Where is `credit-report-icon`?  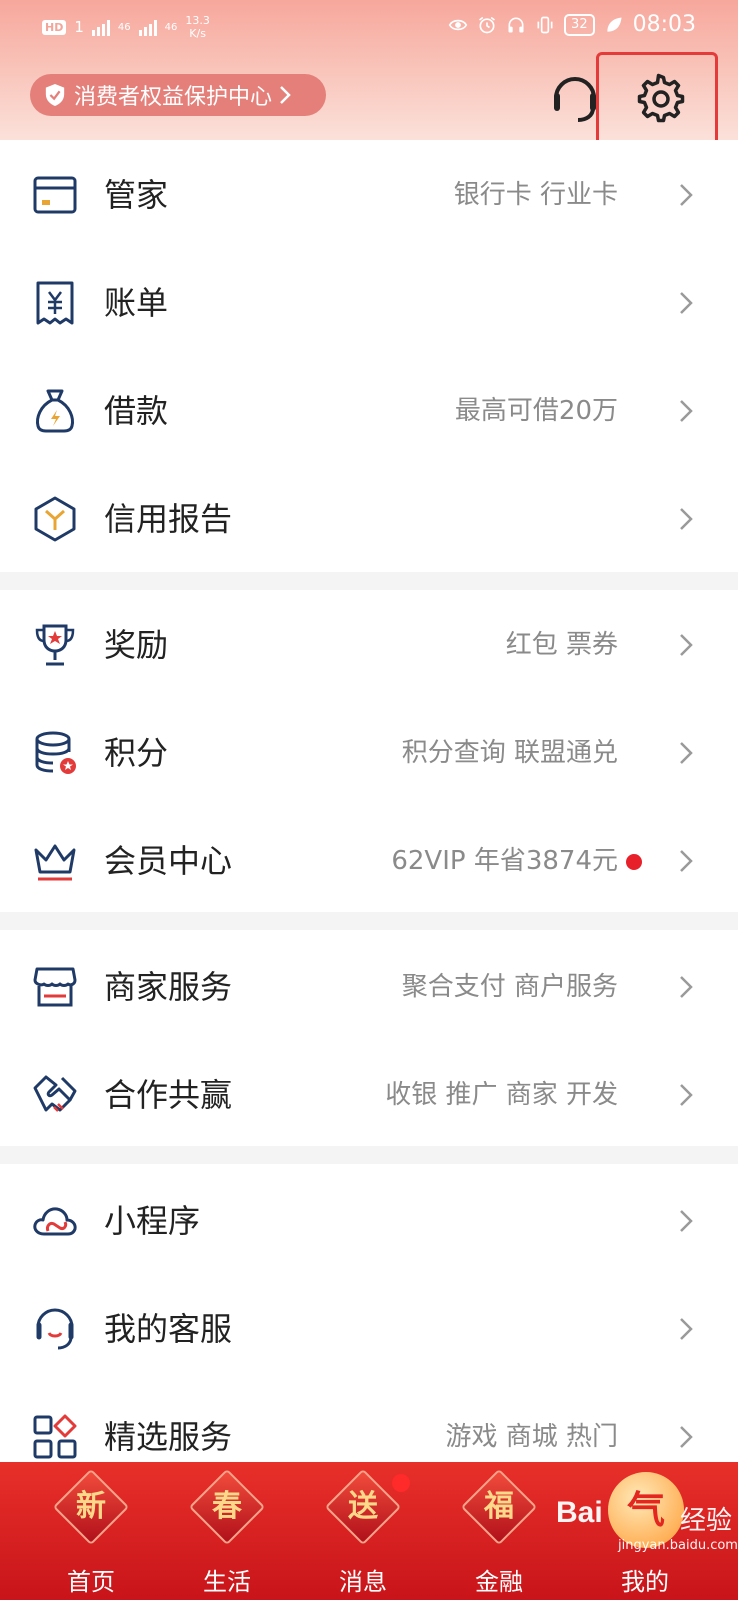
credit-report-icon is located at coordinates (55, 519).